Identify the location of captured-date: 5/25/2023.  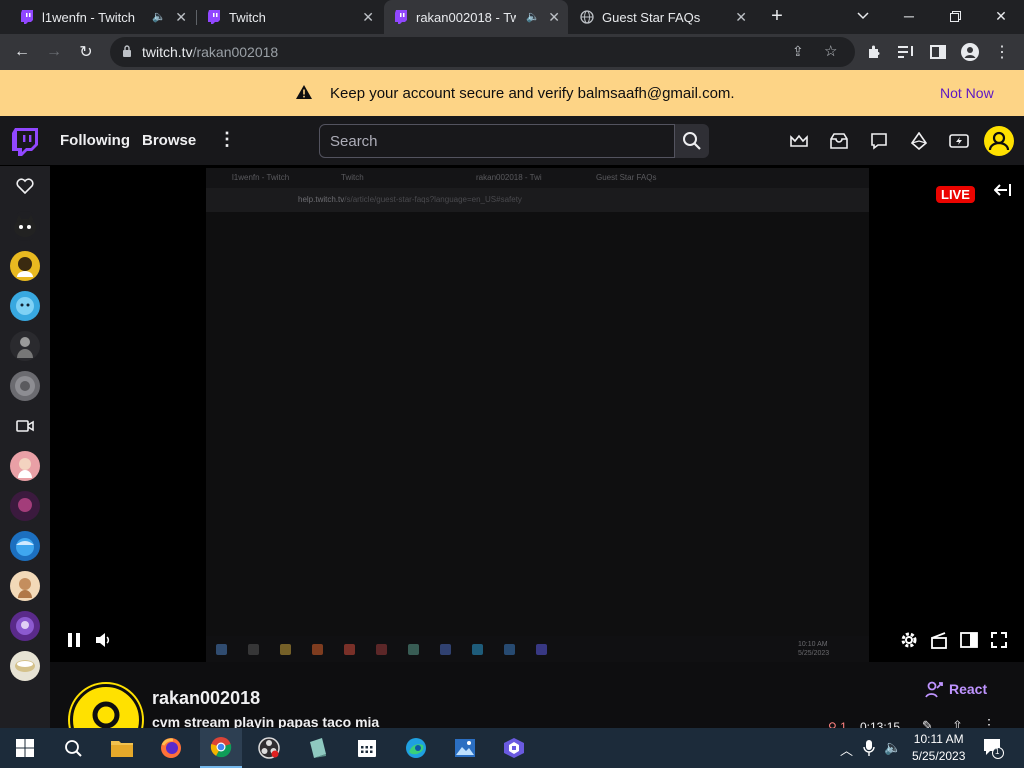
(814, 653).